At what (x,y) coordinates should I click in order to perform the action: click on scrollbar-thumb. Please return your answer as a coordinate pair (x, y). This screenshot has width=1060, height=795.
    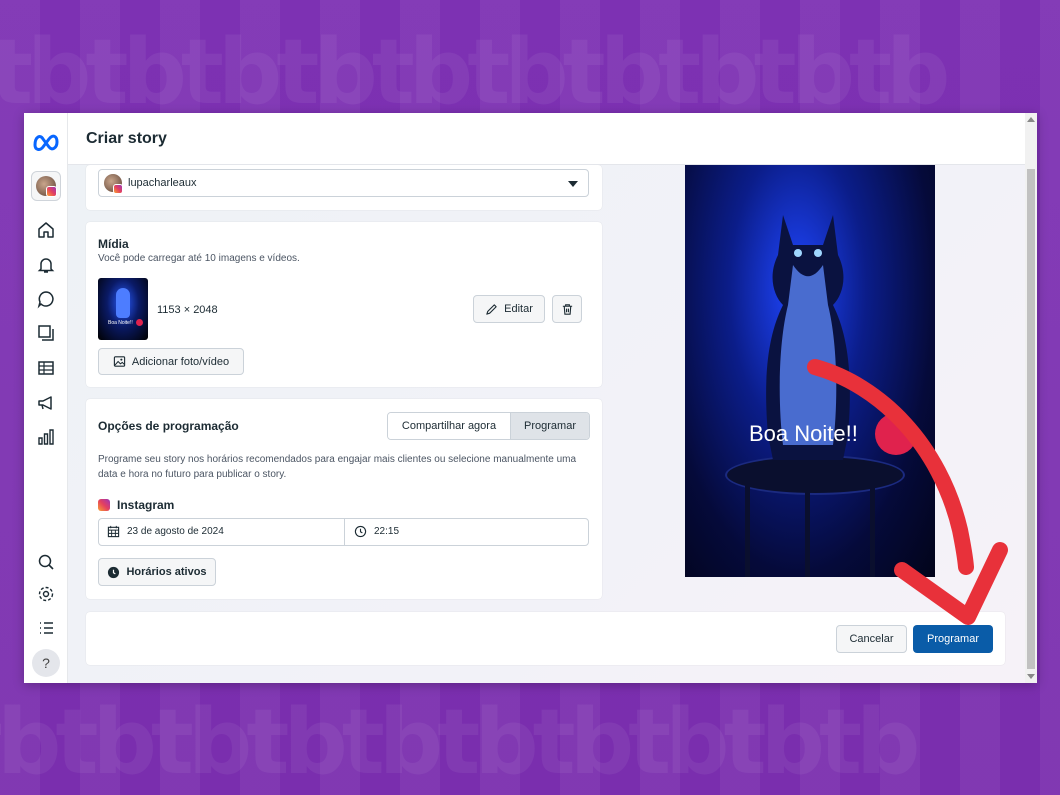
    Looking at the image, I should click on (1031, 419).